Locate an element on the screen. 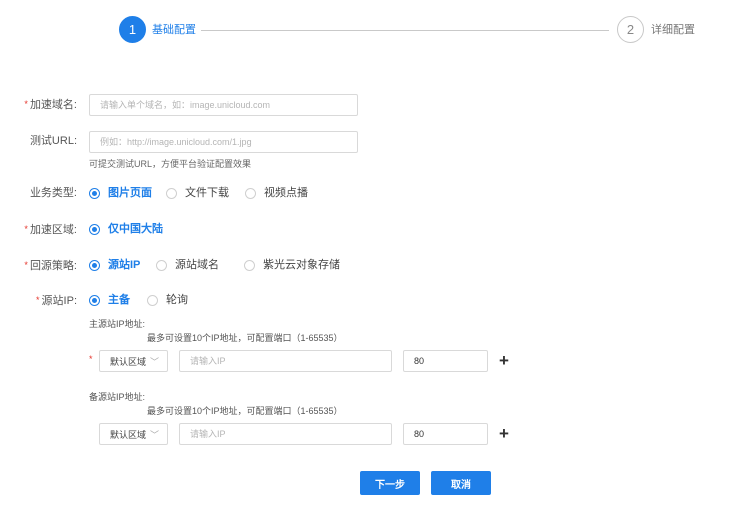 Image resolution: width=731 pixels, height=526 pixels. domain-label-text: 加速域名: is located at coordinates (53, 105).